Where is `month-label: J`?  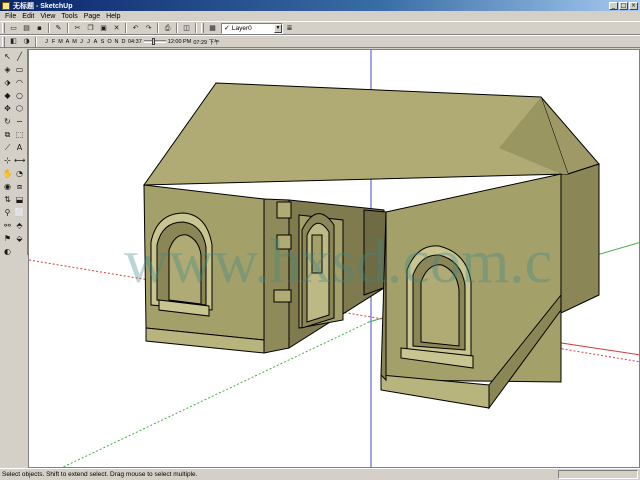 month-label: J is located at coordinates (81, 41).